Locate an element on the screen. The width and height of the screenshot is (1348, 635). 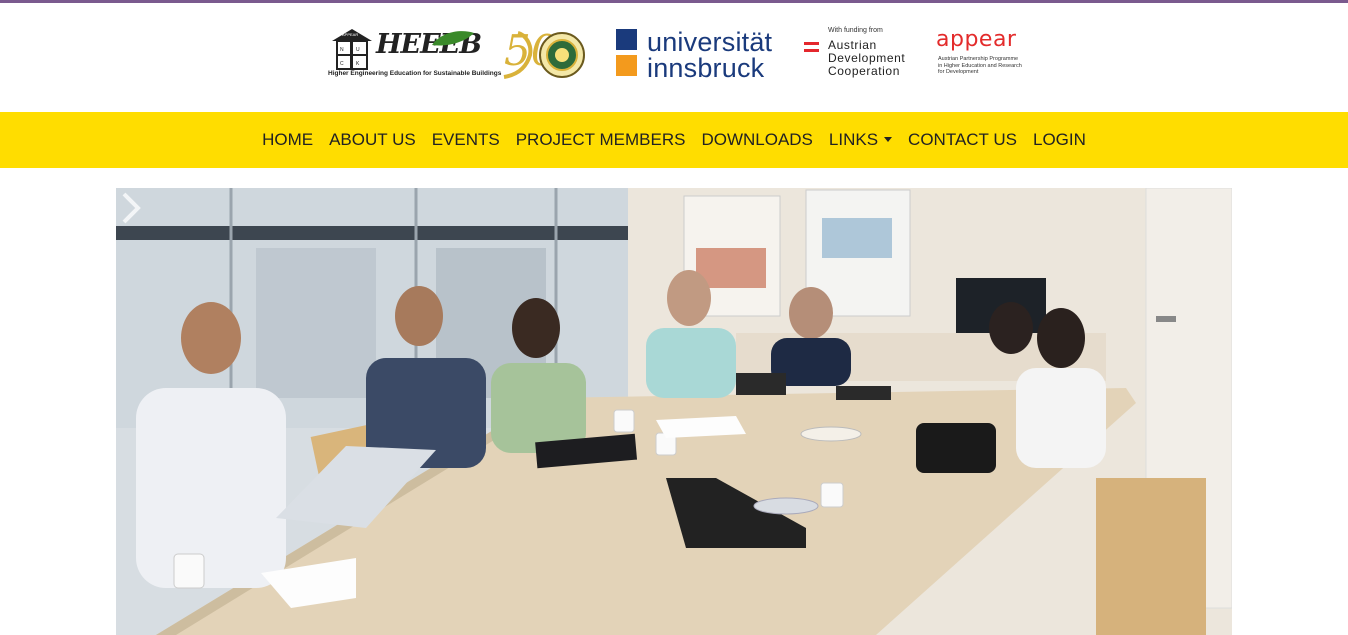
adc-funding-label: With funding from is located at coordinates (855, 30).